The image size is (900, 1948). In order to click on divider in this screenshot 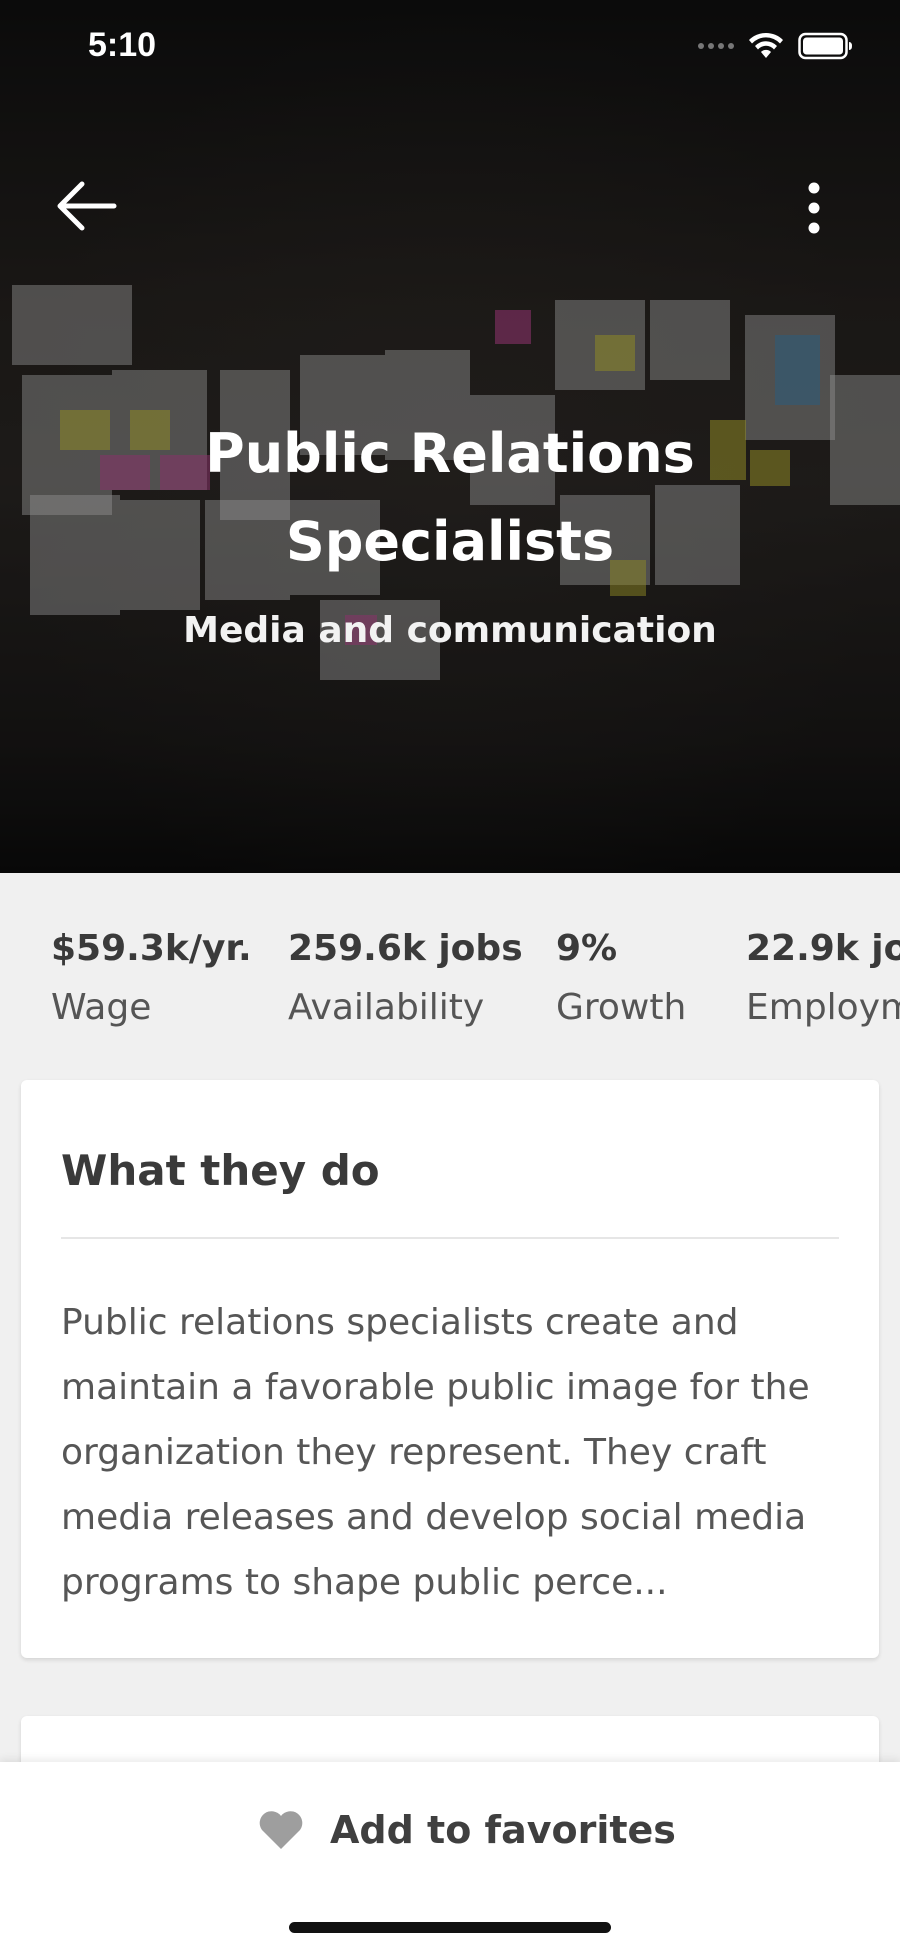, I will do `click(450, 1238)`.